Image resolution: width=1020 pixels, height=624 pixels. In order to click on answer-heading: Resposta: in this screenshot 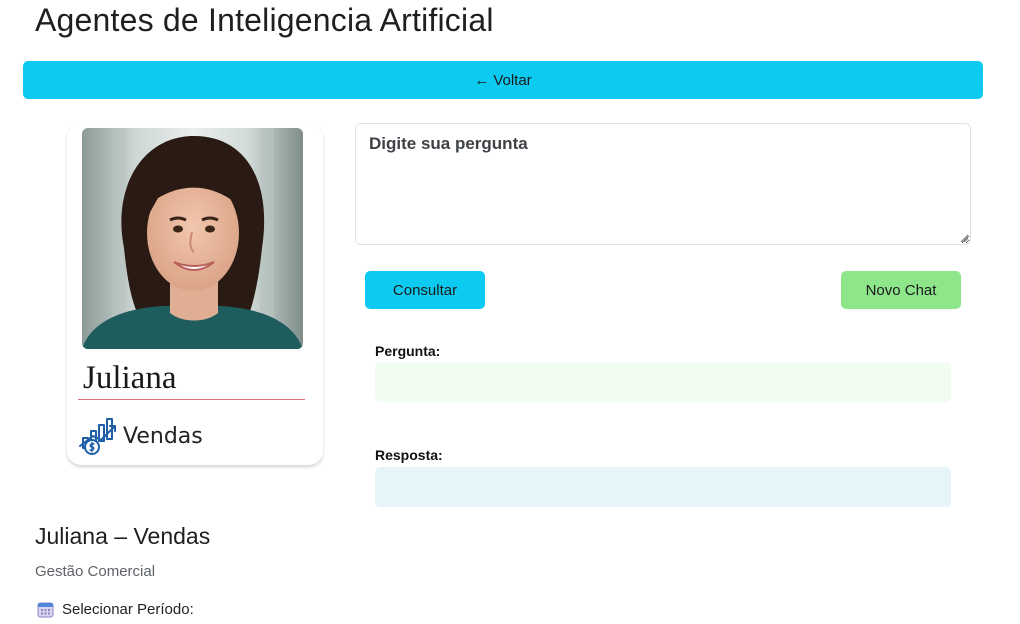, I will do `click(409, 455)`.